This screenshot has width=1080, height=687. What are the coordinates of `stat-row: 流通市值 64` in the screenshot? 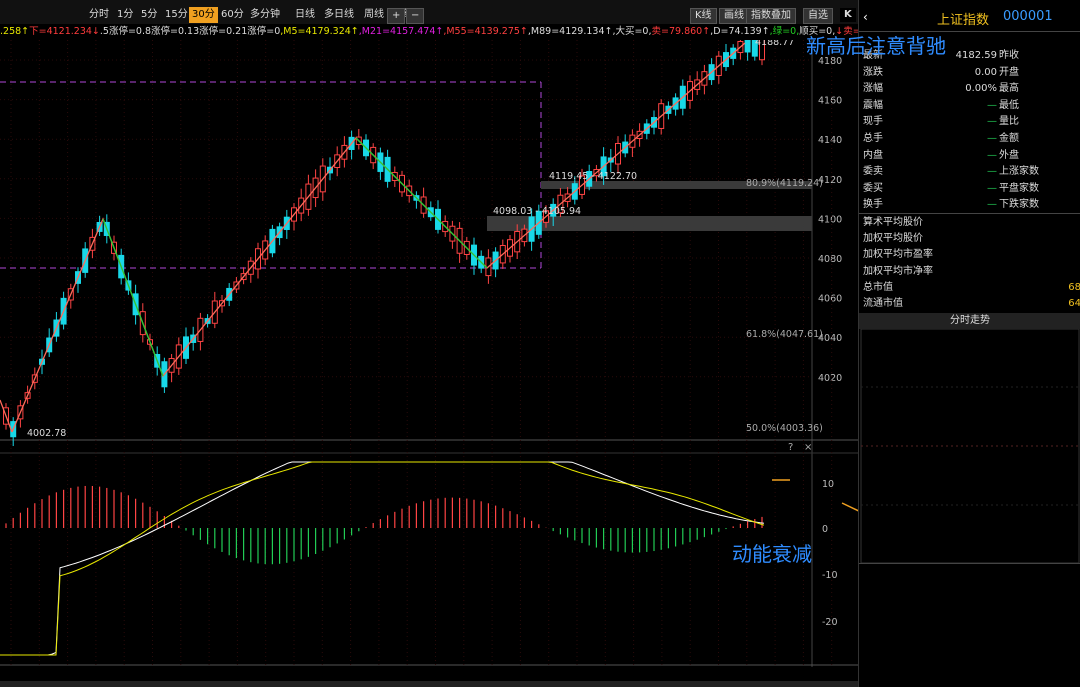 It's located at (971, 304).